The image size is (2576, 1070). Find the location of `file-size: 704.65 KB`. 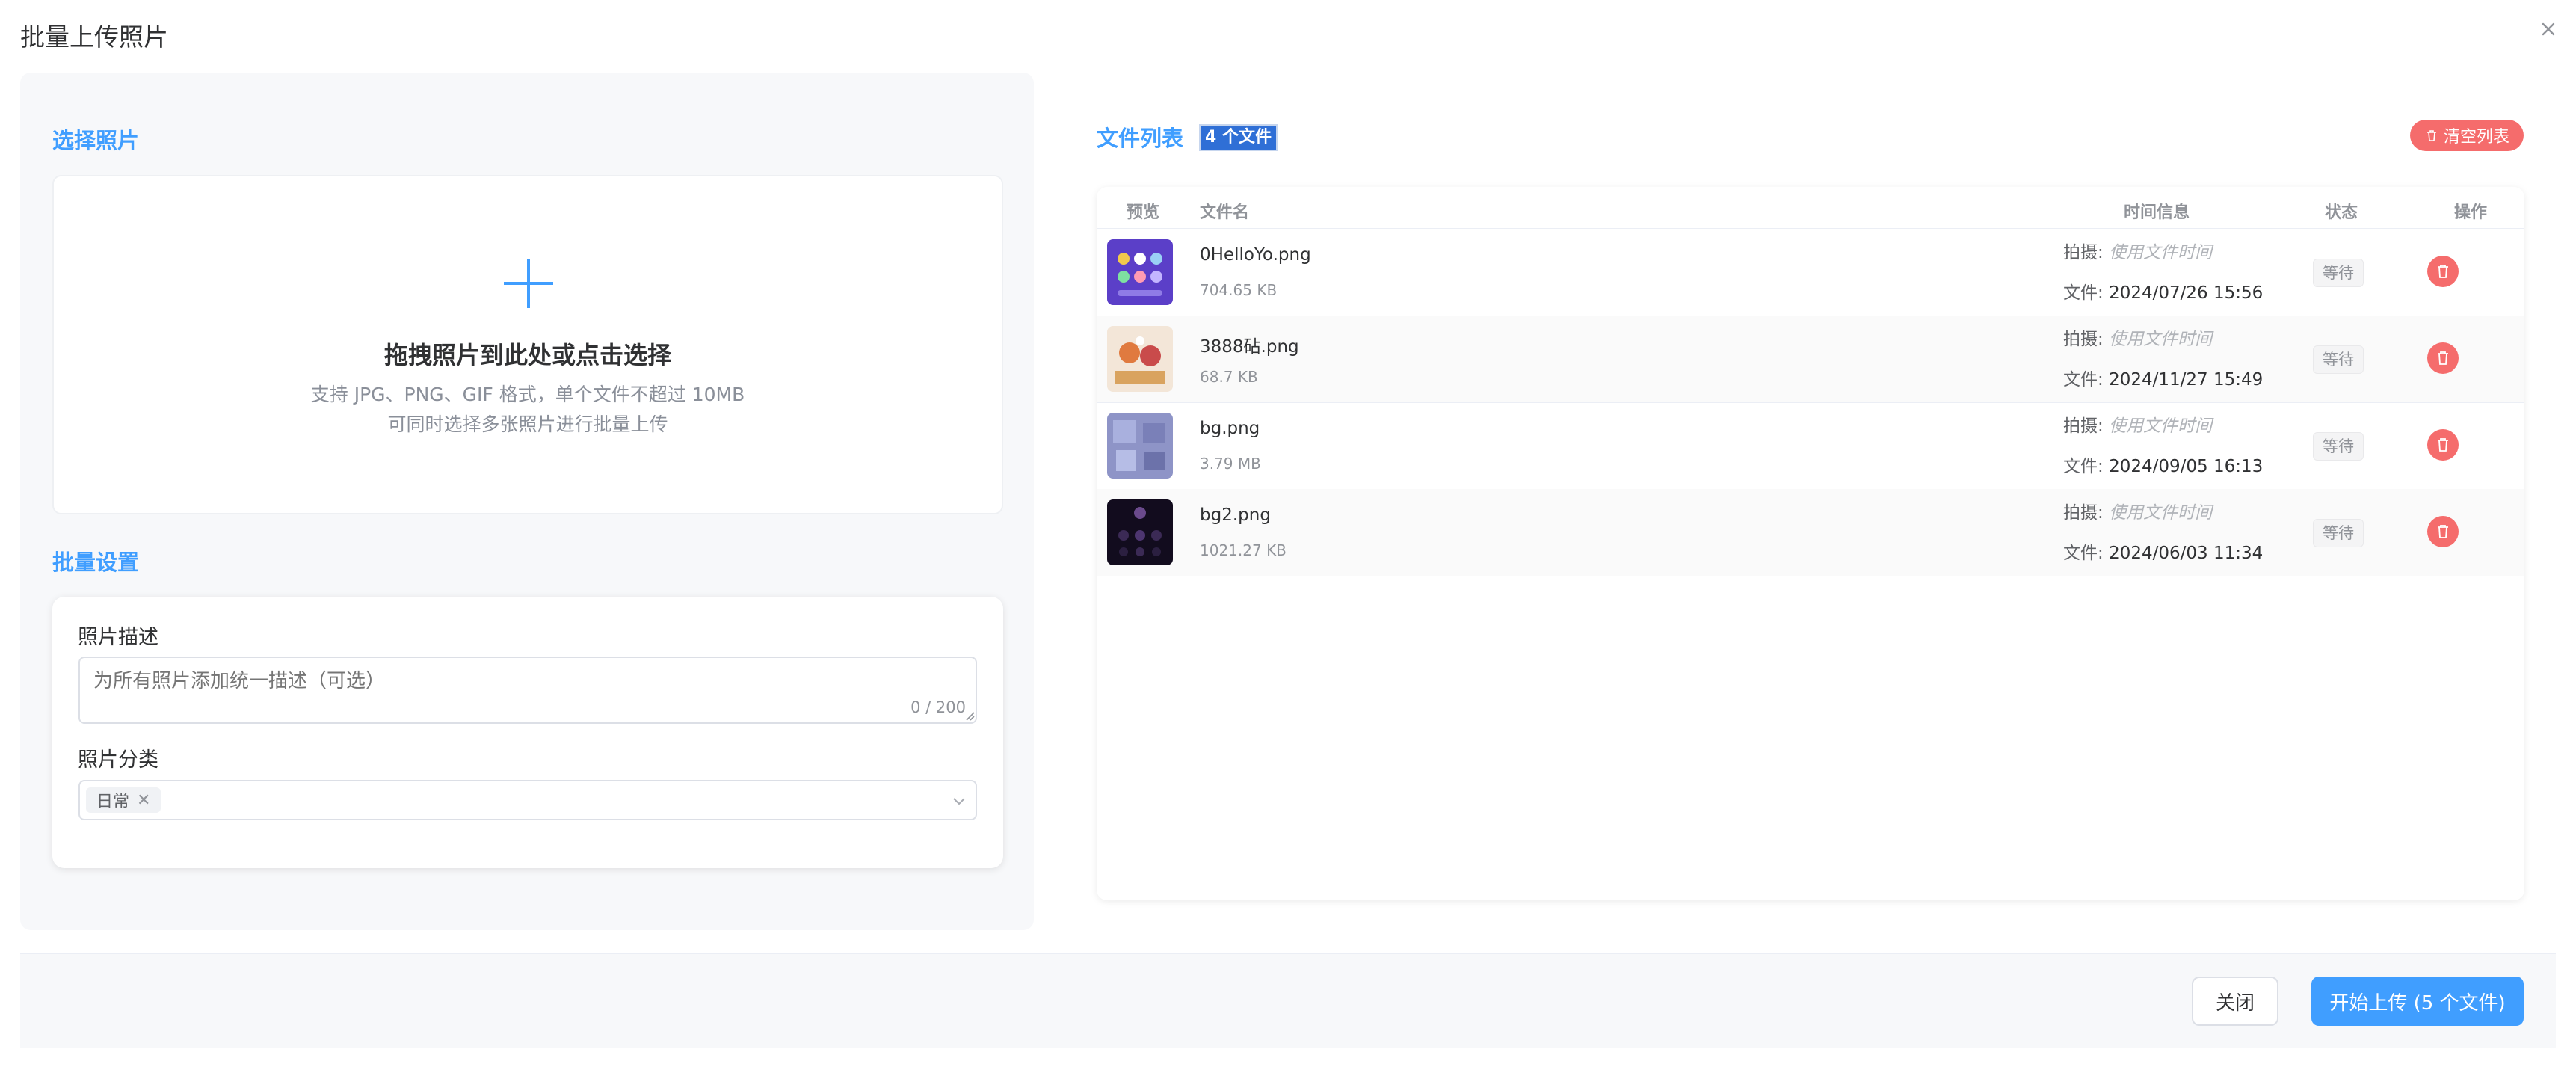

file-size: 704.65 KB is located at coordinates (1239, 290).